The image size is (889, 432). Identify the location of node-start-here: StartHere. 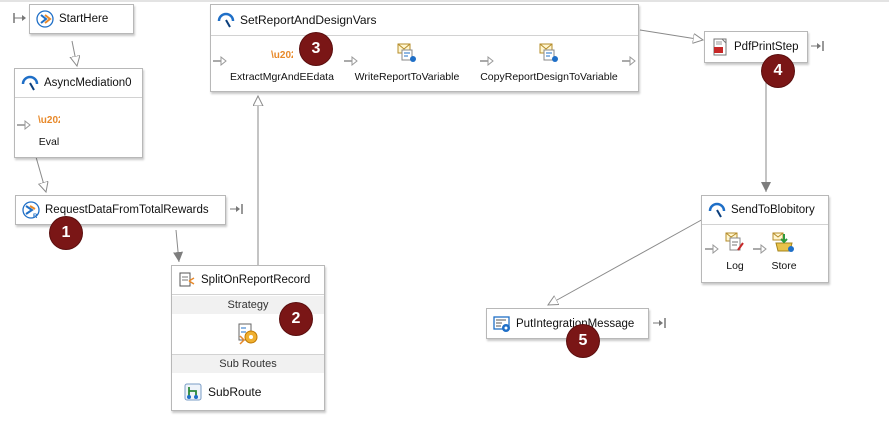
(81, 19).